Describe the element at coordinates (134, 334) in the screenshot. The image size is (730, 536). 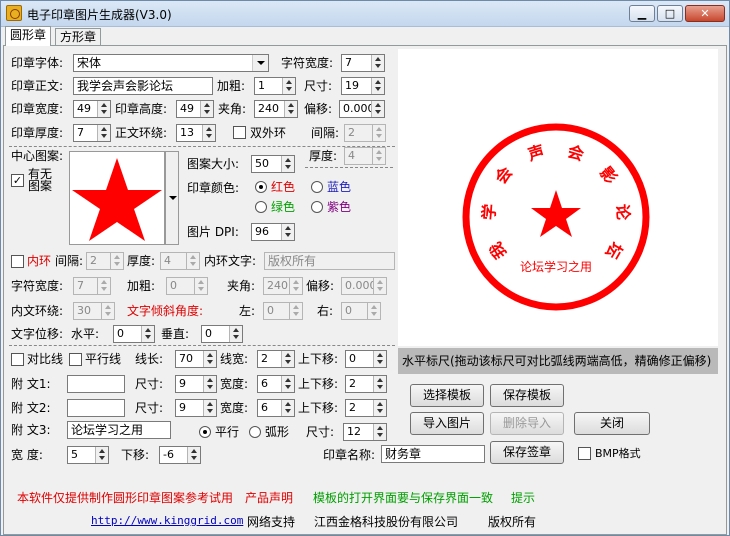
I see `horizontal-spinner: 0` at that location.